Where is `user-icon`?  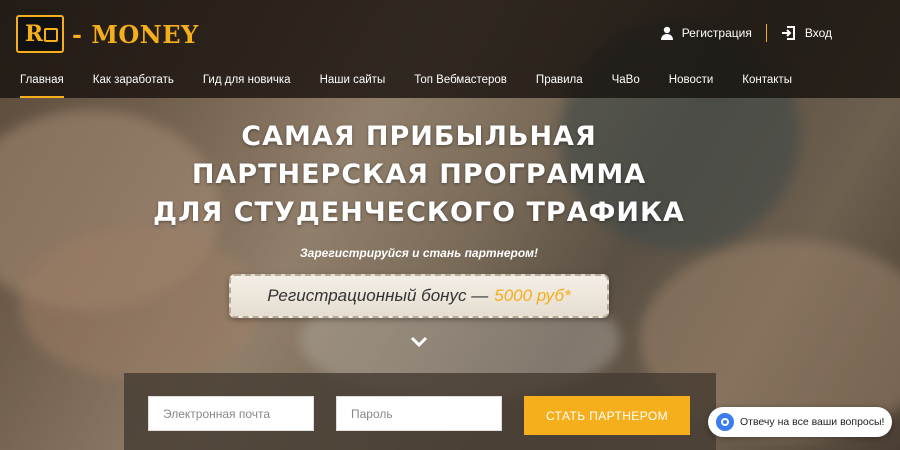 user-icon is located at coordinates (666, 33).